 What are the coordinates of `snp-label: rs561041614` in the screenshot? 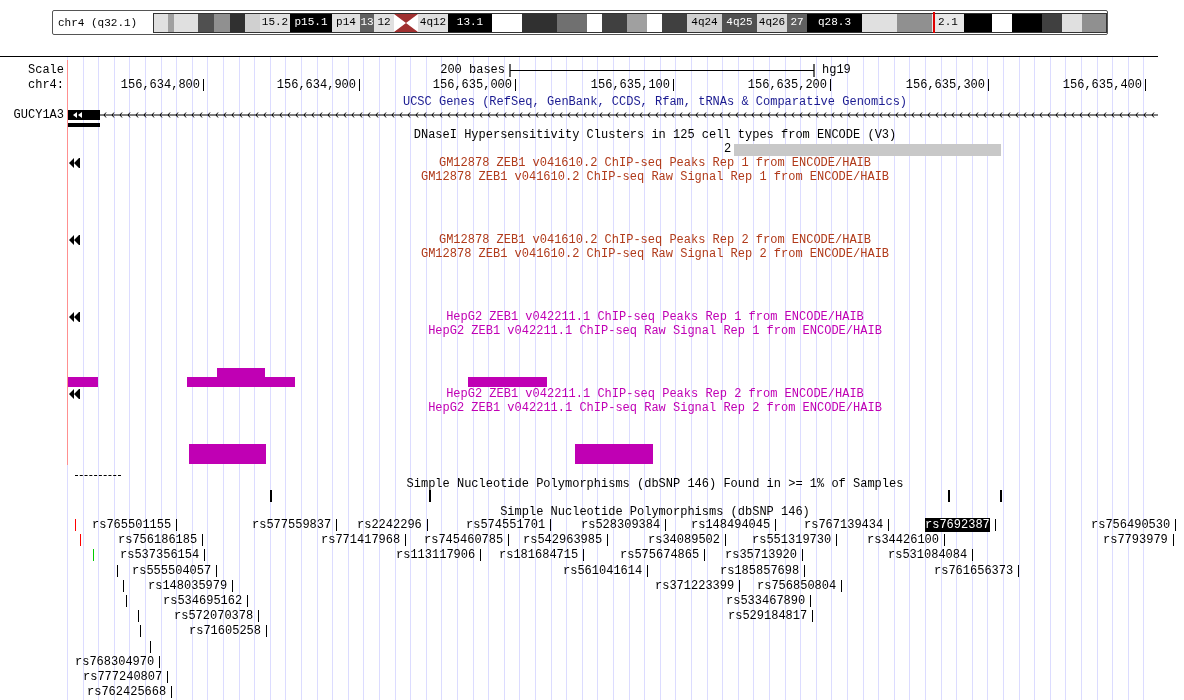 It's located at (603, 570).